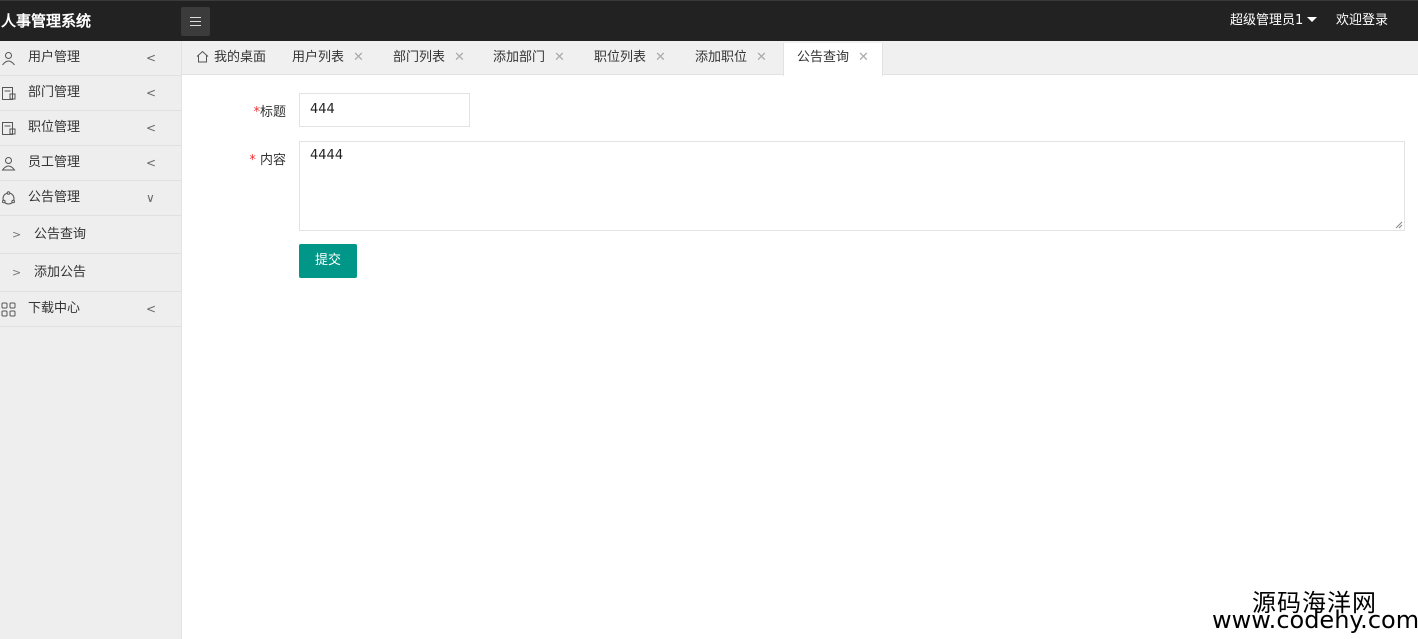 The height and width of the screenshot is (639, 1418). I want to click on home-icon, so click(202, 56).